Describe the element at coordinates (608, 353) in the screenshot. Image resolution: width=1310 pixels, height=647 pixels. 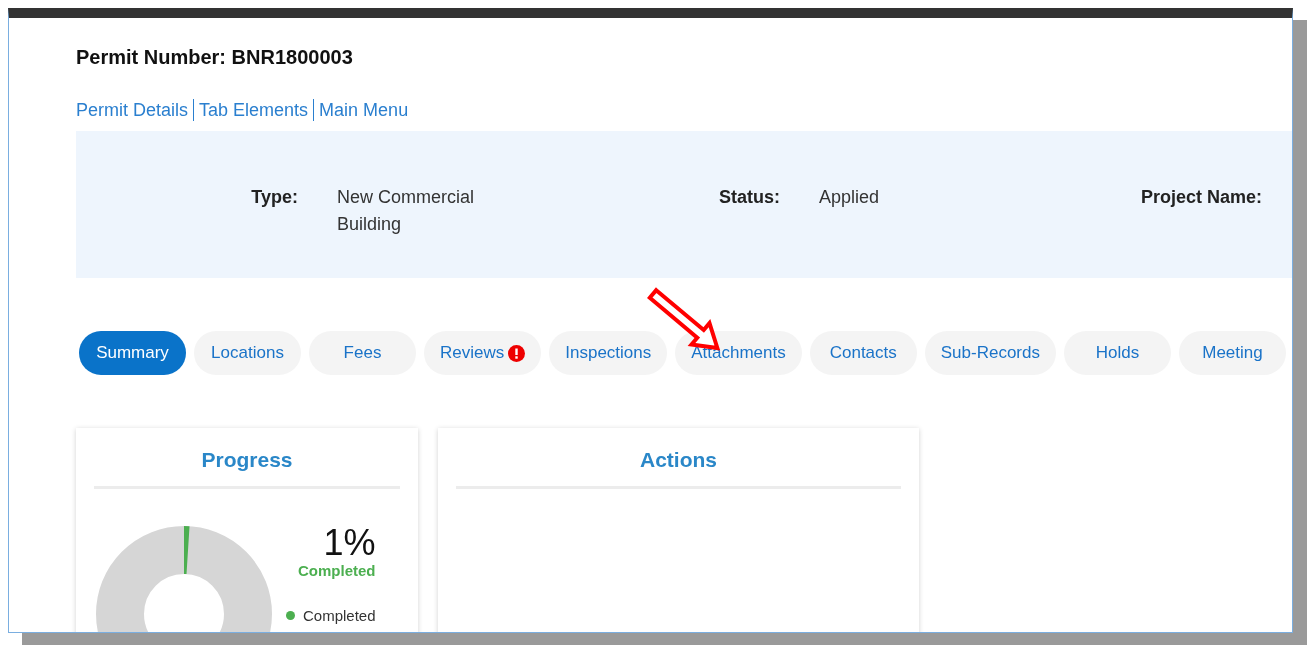
I see `tab: Inspections` at that location.